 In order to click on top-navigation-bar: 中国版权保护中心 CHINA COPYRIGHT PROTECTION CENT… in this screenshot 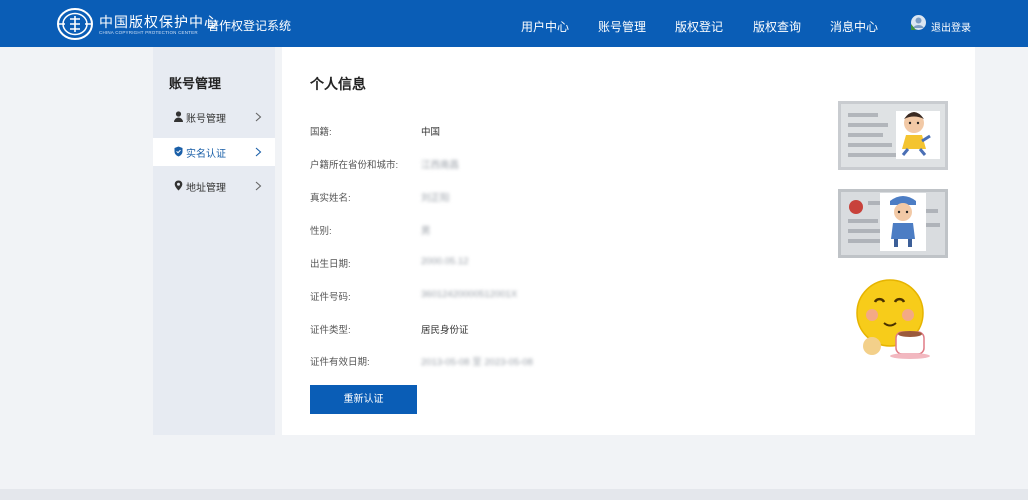, I will do `click(514, 23)`.